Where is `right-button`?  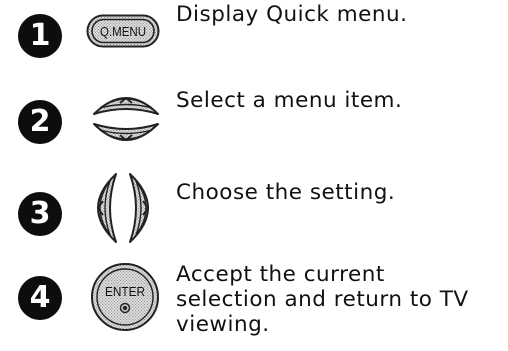 right-button is located at coordinates (145, 208).